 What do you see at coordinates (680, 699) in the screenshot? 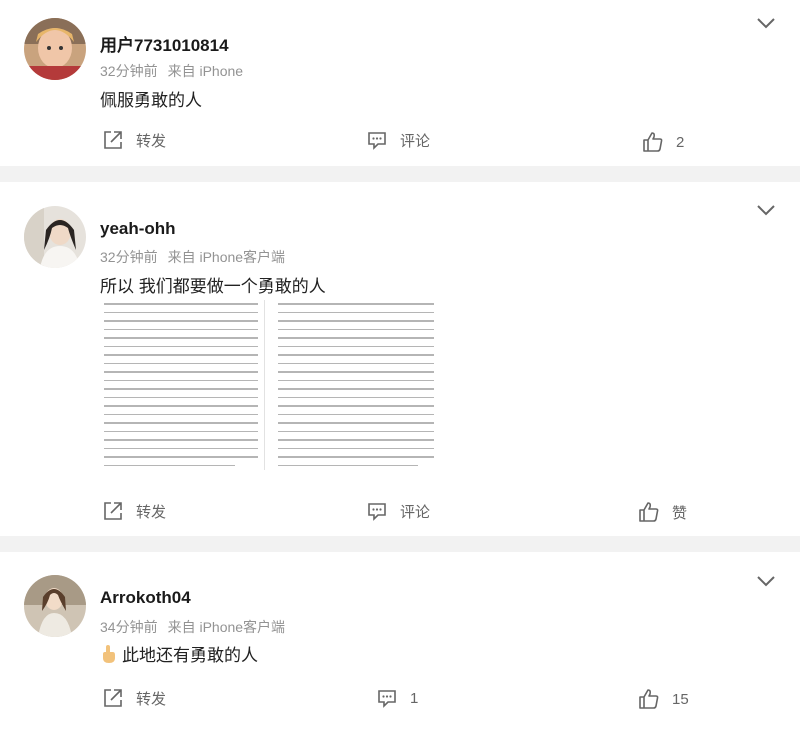
I see `like-count: 15` at bounding box center [680, 699].